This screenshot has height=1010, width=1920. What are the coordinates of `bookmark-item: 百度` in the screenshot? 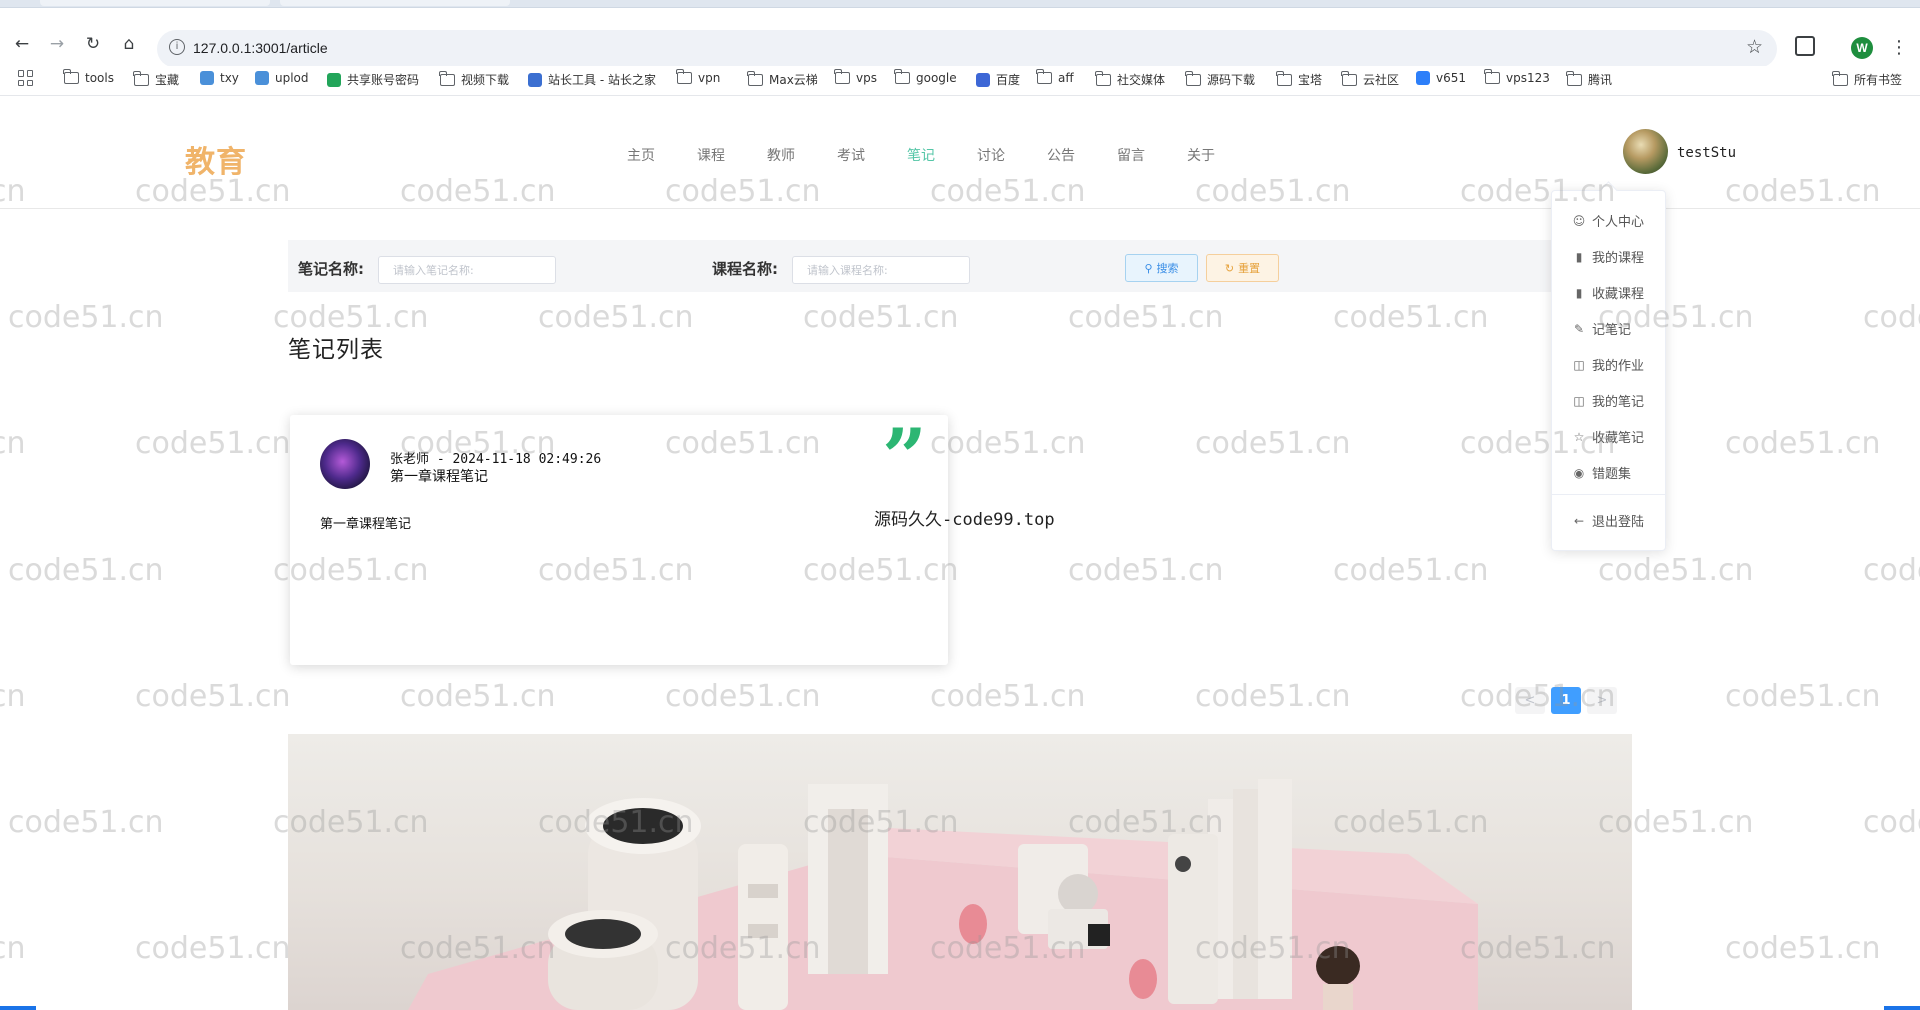 It's located at (998, 79).